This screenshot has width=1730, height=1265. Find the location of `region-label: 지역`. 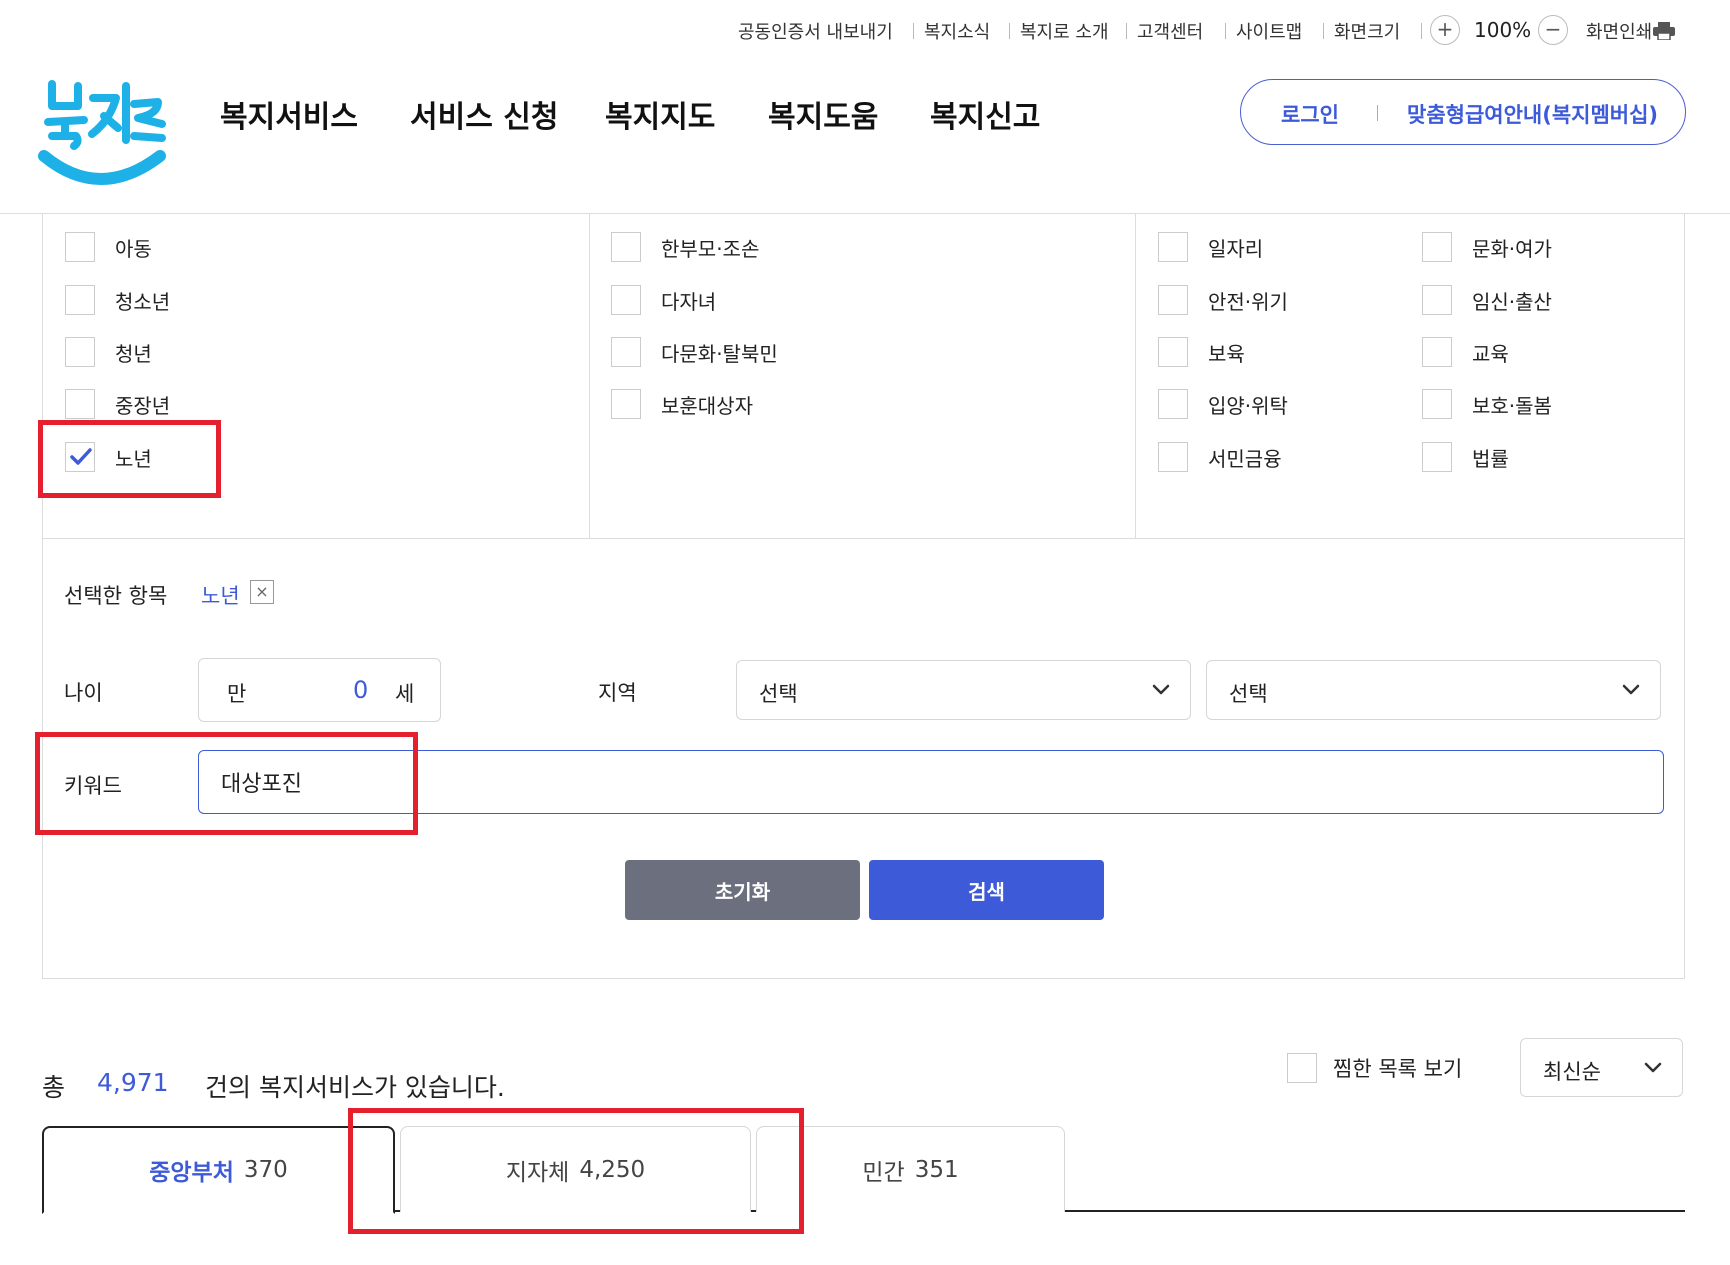

region-label: 지역 is located at coordinates (617, 693).